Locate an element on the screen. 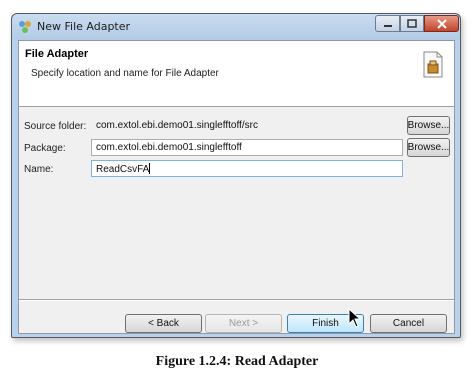  close-icon is located at coordinates (441, 23).